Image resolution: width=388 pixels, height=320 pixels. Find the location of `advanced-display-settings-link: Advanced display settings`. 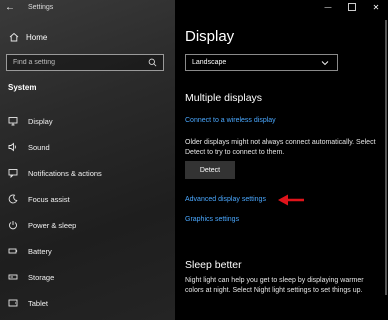

advanced-display-settings-link: Advanced display settings is located at coordinates (225, 199).